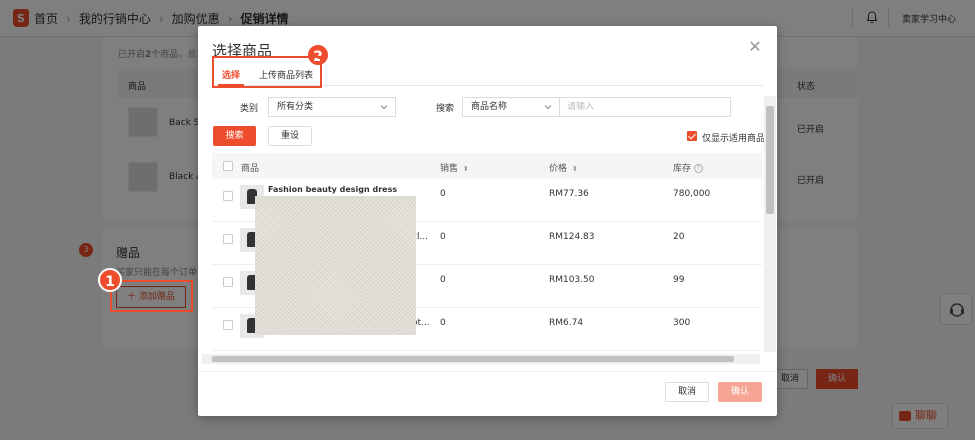 This screenshot has width=975, height=440. What do you see at coordinates (734, 139) in the screenshot?
I see `only-applicable-label: 仅显示适用商品` at bounding box center [734, 139].